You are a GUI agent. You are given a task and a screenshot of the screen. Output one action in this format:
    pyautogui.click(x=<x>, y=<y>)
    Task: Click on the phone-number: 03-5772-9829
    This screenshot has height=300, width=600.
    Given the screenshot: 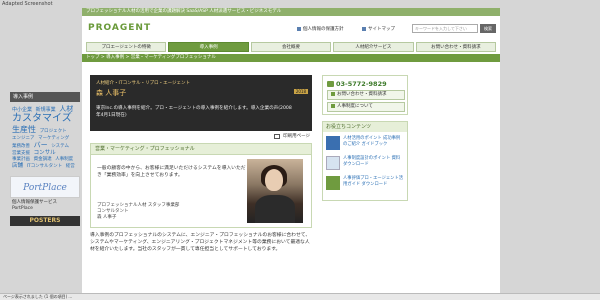 What is the action you would take?
    pyautogui.click(x=357, y=84)
    